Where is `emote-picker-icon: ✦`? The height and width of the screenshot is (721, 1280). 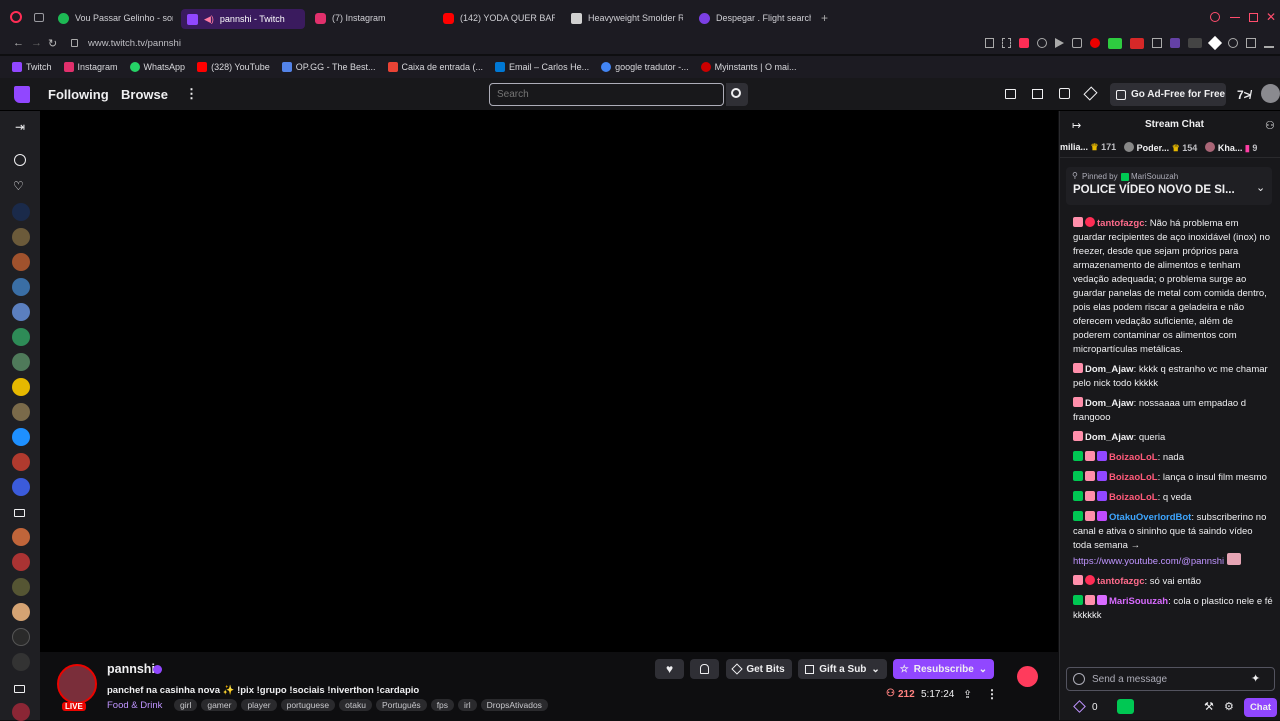
emote-picker-icon: ✦ is located at coordinates (1255, 678).